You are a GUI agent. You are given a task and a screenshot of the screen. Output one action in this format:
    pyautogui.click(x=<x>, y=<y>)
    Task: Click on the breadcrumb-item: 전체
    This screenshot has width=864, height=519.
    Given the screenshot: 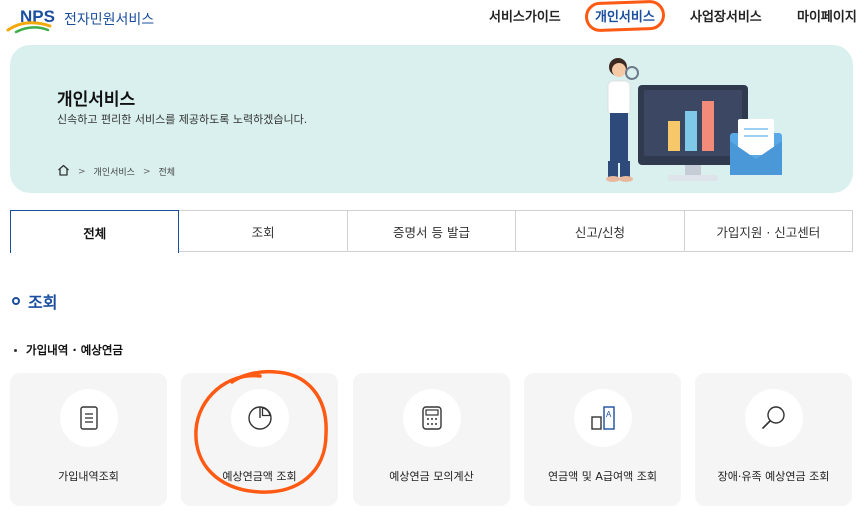 What is the action you would take?
    pyautogui.click(x=167, y=173)
    